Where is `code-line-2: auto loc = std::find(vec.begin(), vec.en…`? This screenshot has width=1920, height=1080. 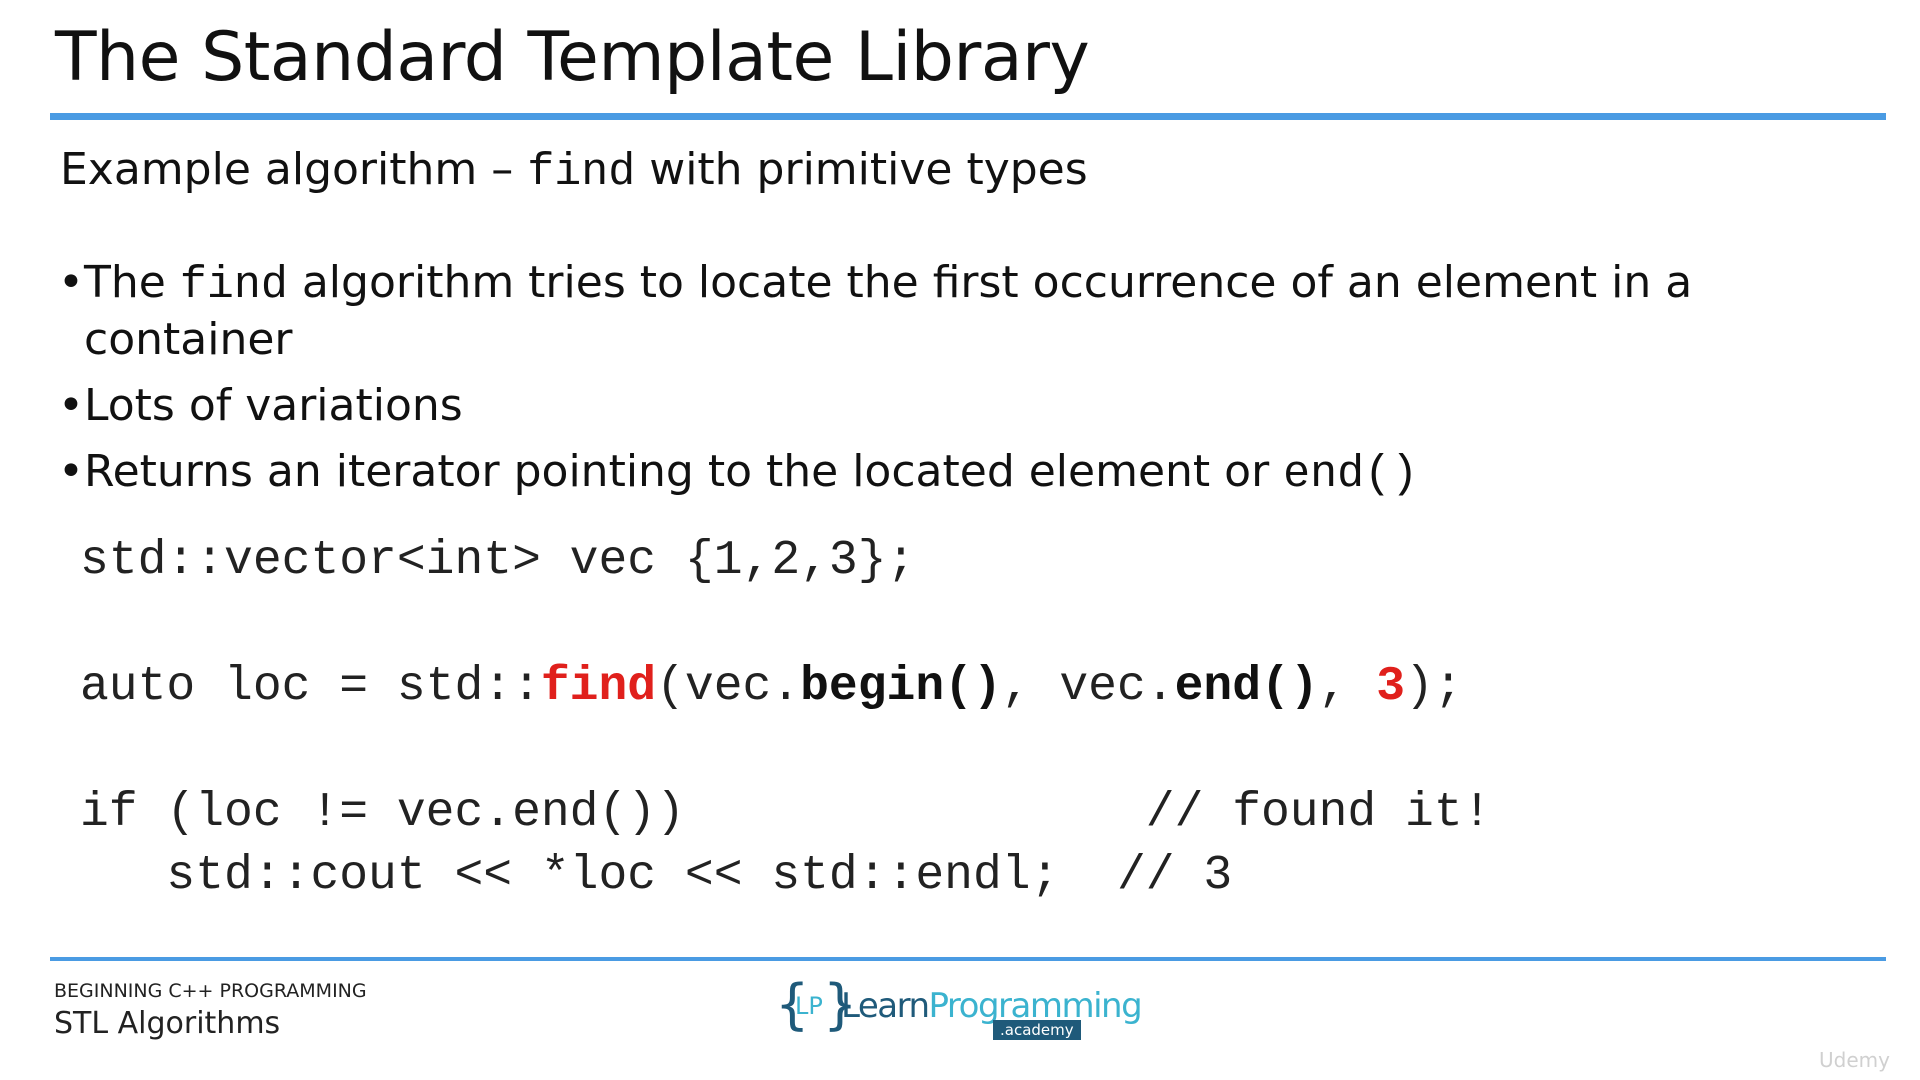 code-line-2: auto loc = std::find(vec.begin(), vec.en… is located at coordinates (785, 687).